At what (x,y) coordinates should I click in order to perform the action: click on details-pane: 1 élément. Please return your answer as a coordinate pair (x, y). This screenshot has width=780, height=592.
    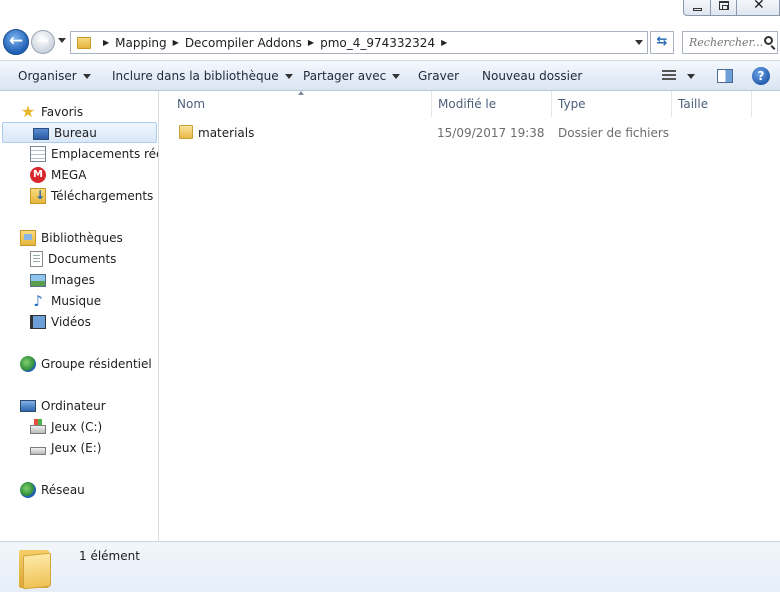
    Looking at the image, I should click on (390, 566).